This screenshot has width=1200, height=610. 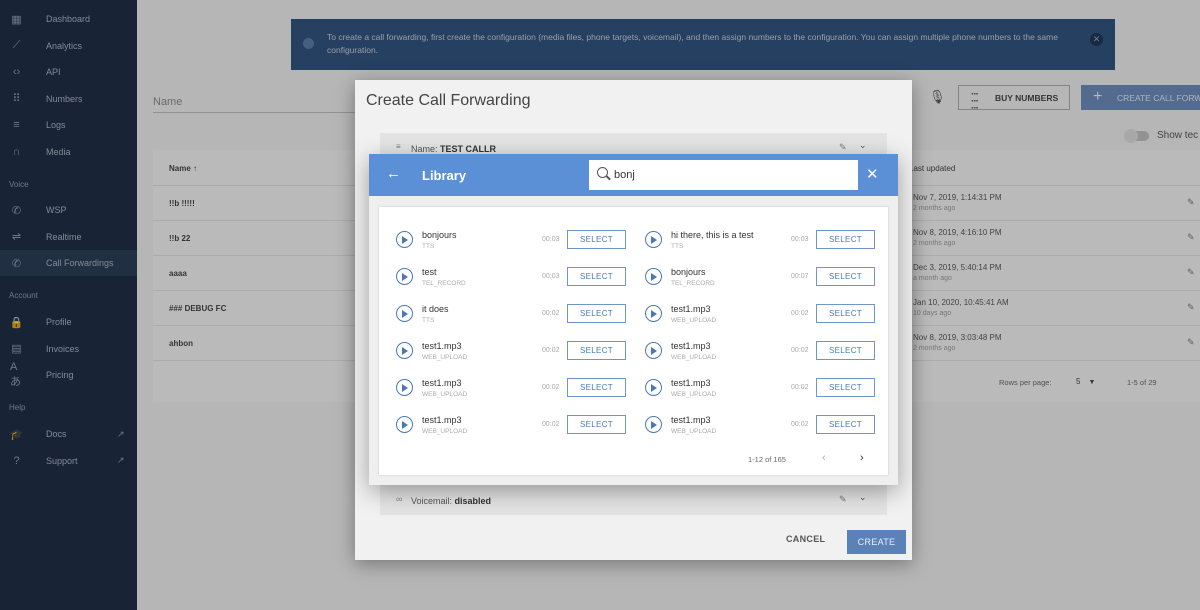 I want to click on name-label: Name:, so click(x=426, y=149).